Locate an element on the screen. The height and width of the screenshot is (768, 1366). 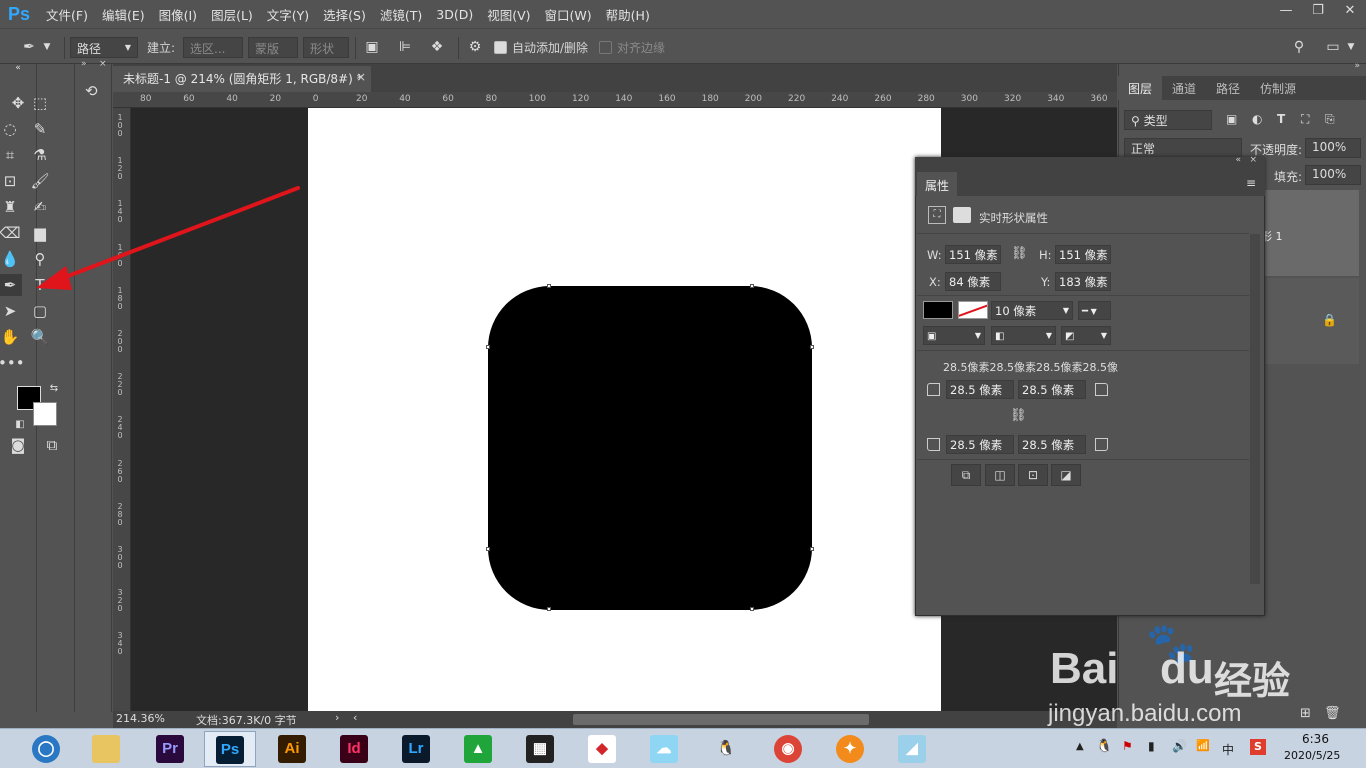
clock-time: 6:36 is located at coordinates (1315, 739).